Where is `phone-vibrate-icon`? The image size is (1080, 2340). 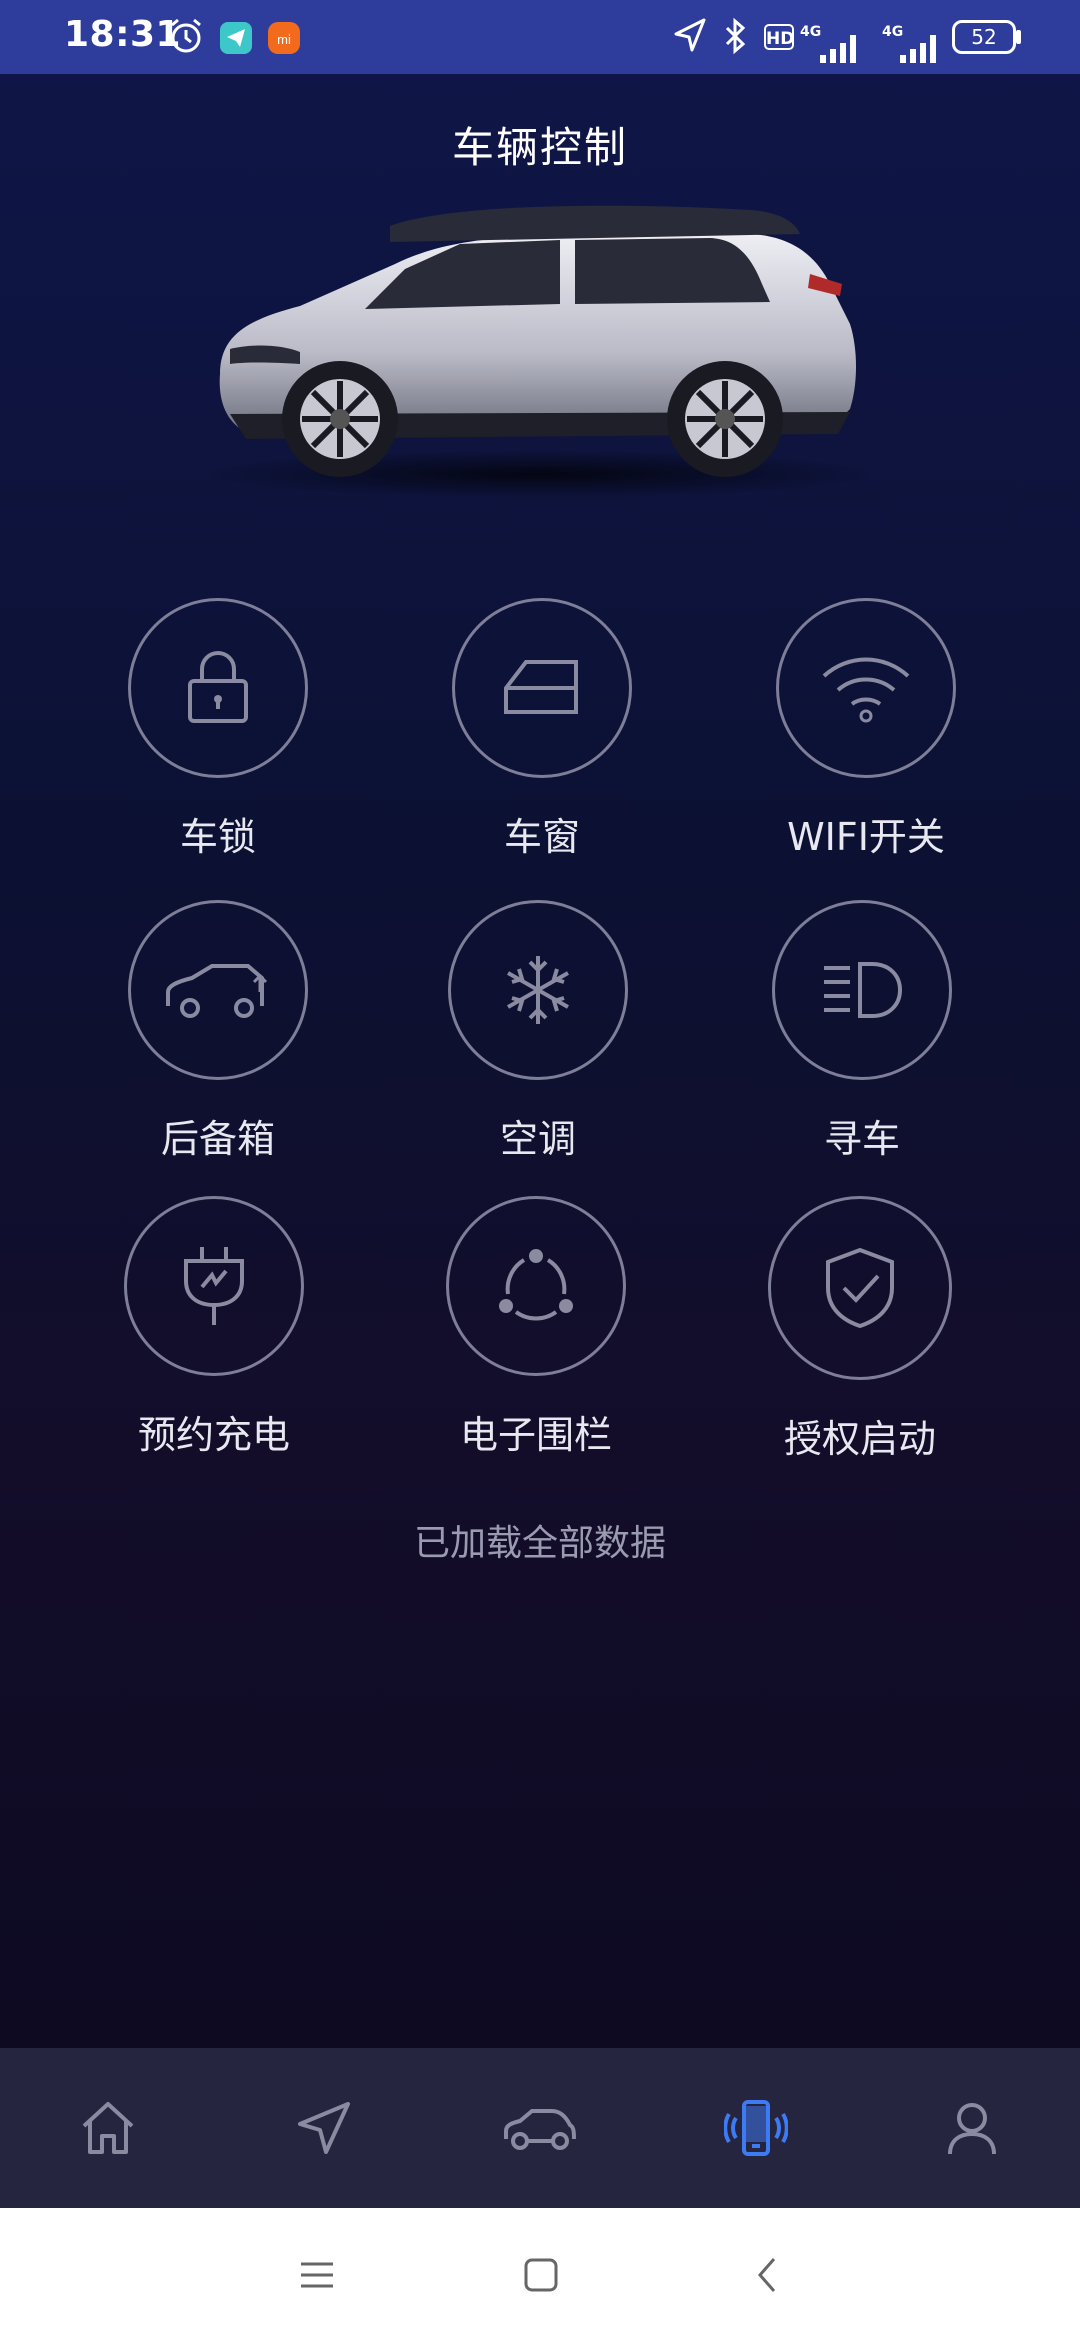
phone-vibrate-icon is located at coordinates (756, 2128).